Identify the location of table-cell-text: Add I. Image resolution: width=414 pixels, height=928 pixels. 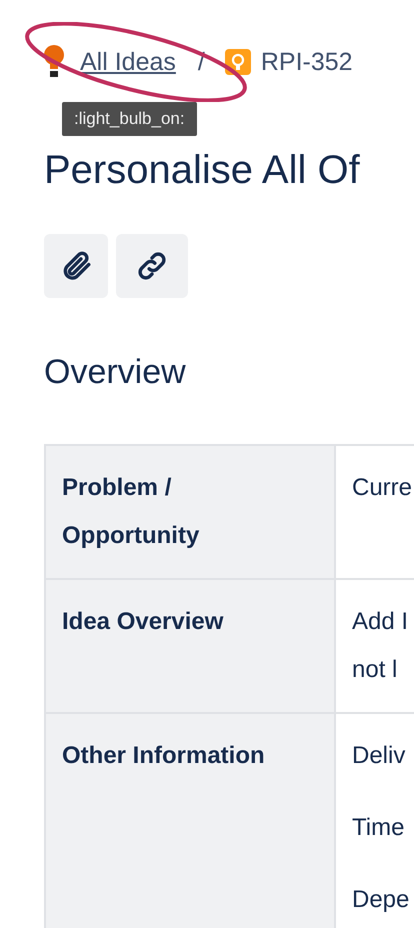
(381, 622).